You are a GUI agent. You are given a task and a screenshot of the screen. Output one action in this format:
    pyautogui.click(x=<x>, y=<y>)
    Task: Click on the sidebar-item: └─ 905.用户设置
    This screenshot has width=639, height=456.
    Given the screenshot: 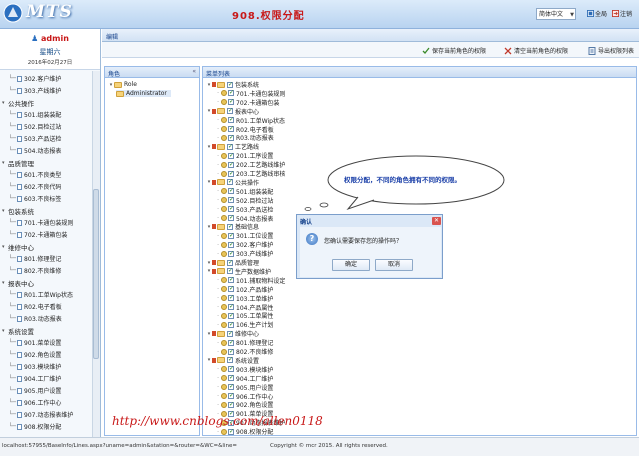 What is the action you would take?
    pyautogui.click(x=34, y=390)
    